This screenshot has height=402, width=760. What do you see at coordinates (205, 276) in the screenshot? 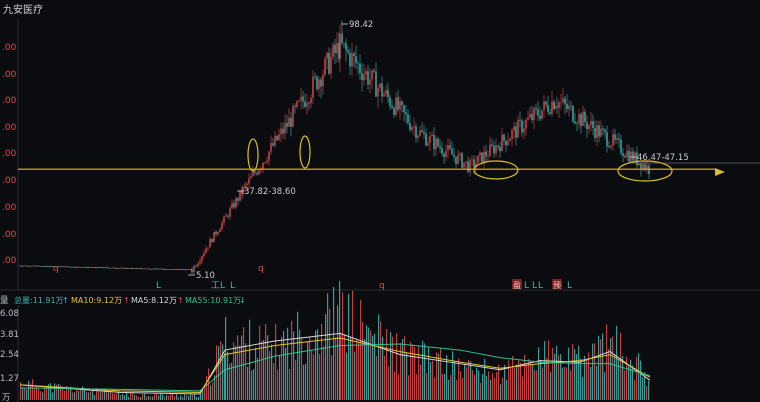
I see `low-label: 5.10` at bounding box center [205, 276].